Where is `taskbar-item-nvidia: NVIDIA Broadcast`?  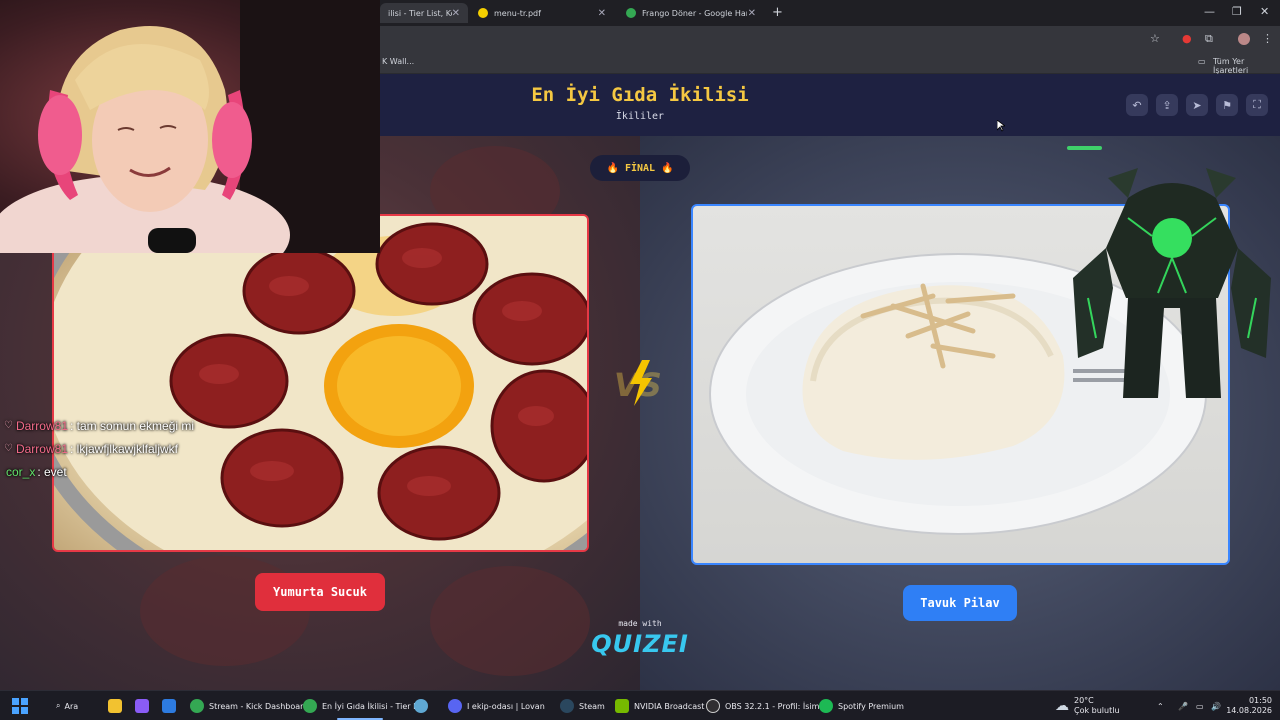 taskbar-item-nvidia: NVIDIA Broadcast is located at coordinates (659, 705).